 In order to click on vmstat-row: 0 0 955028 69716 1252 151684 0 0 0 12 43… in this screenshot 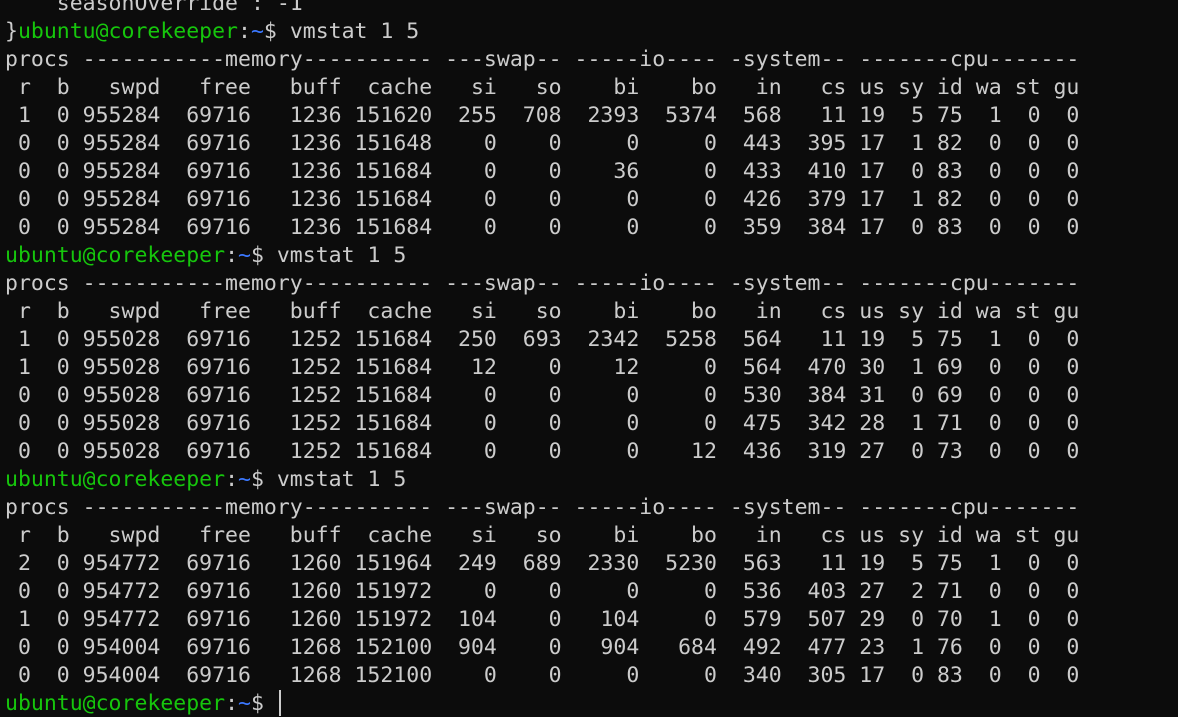, I will do `click(542, 451)`.